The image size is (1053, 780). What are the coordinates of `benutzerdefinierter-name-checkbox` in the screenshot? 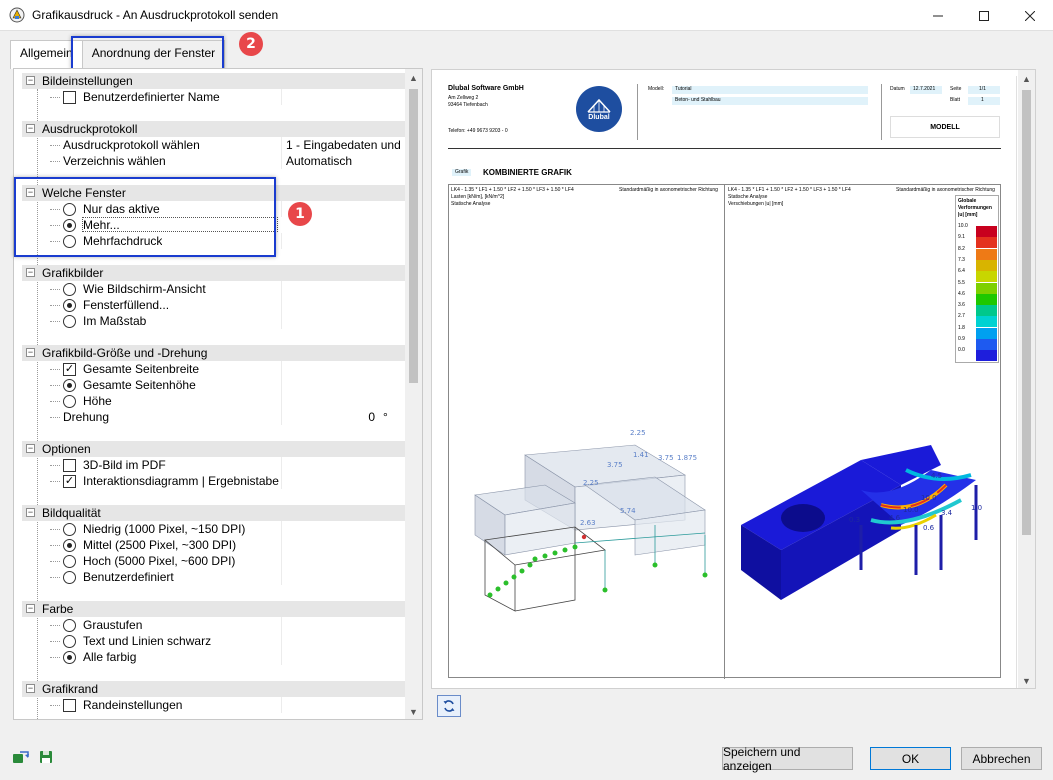 It's located at (69, 97).